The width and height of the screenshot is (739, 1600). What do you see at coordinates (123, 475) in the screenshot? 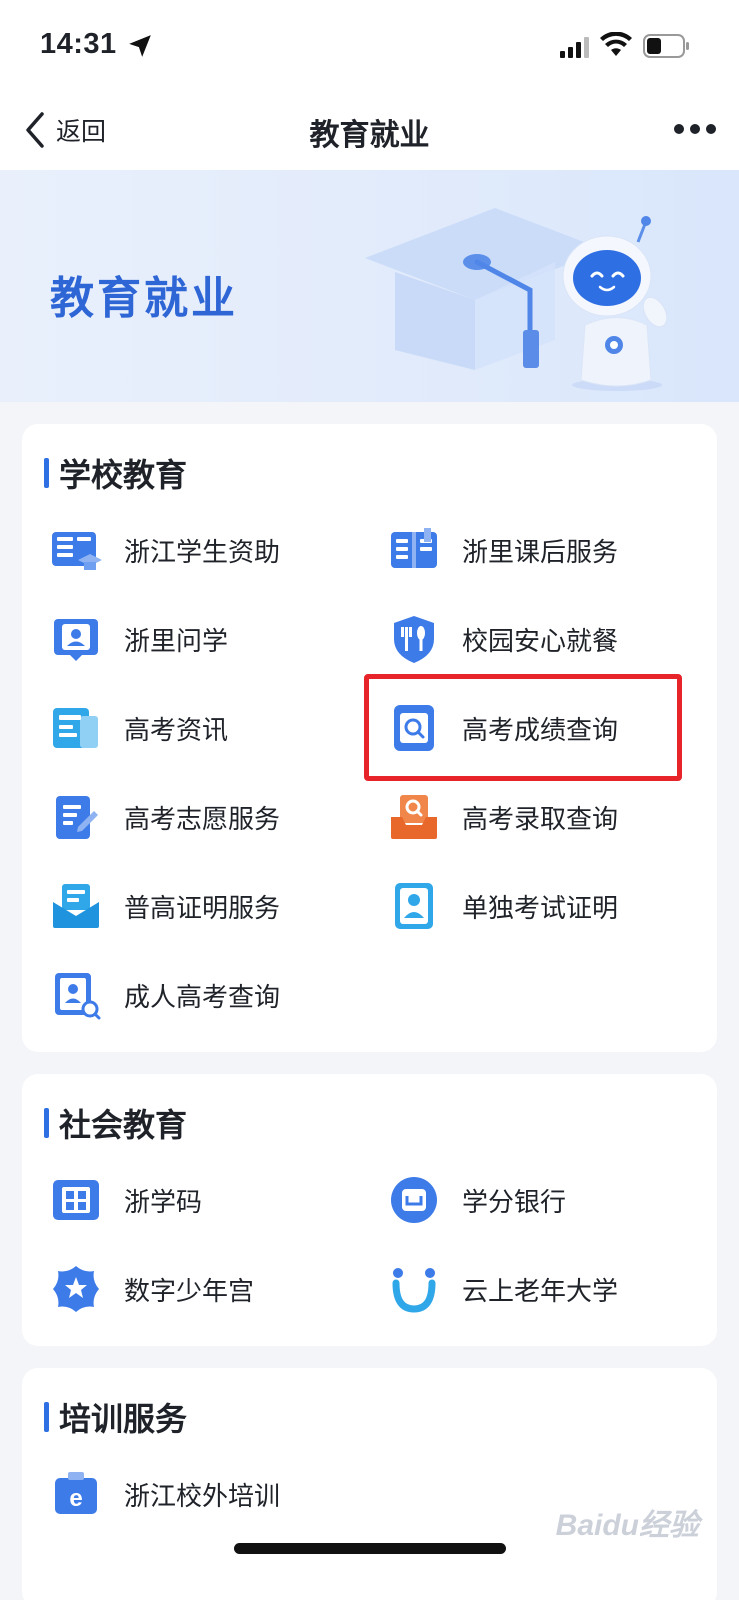
I see `section-title: 学校教育` at bounding box center [123, 475].